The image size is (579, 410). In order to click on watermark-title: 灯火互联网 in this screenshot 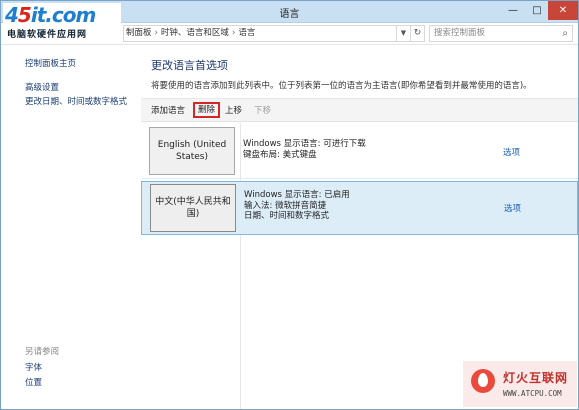, I will do `click(536, 378)`.